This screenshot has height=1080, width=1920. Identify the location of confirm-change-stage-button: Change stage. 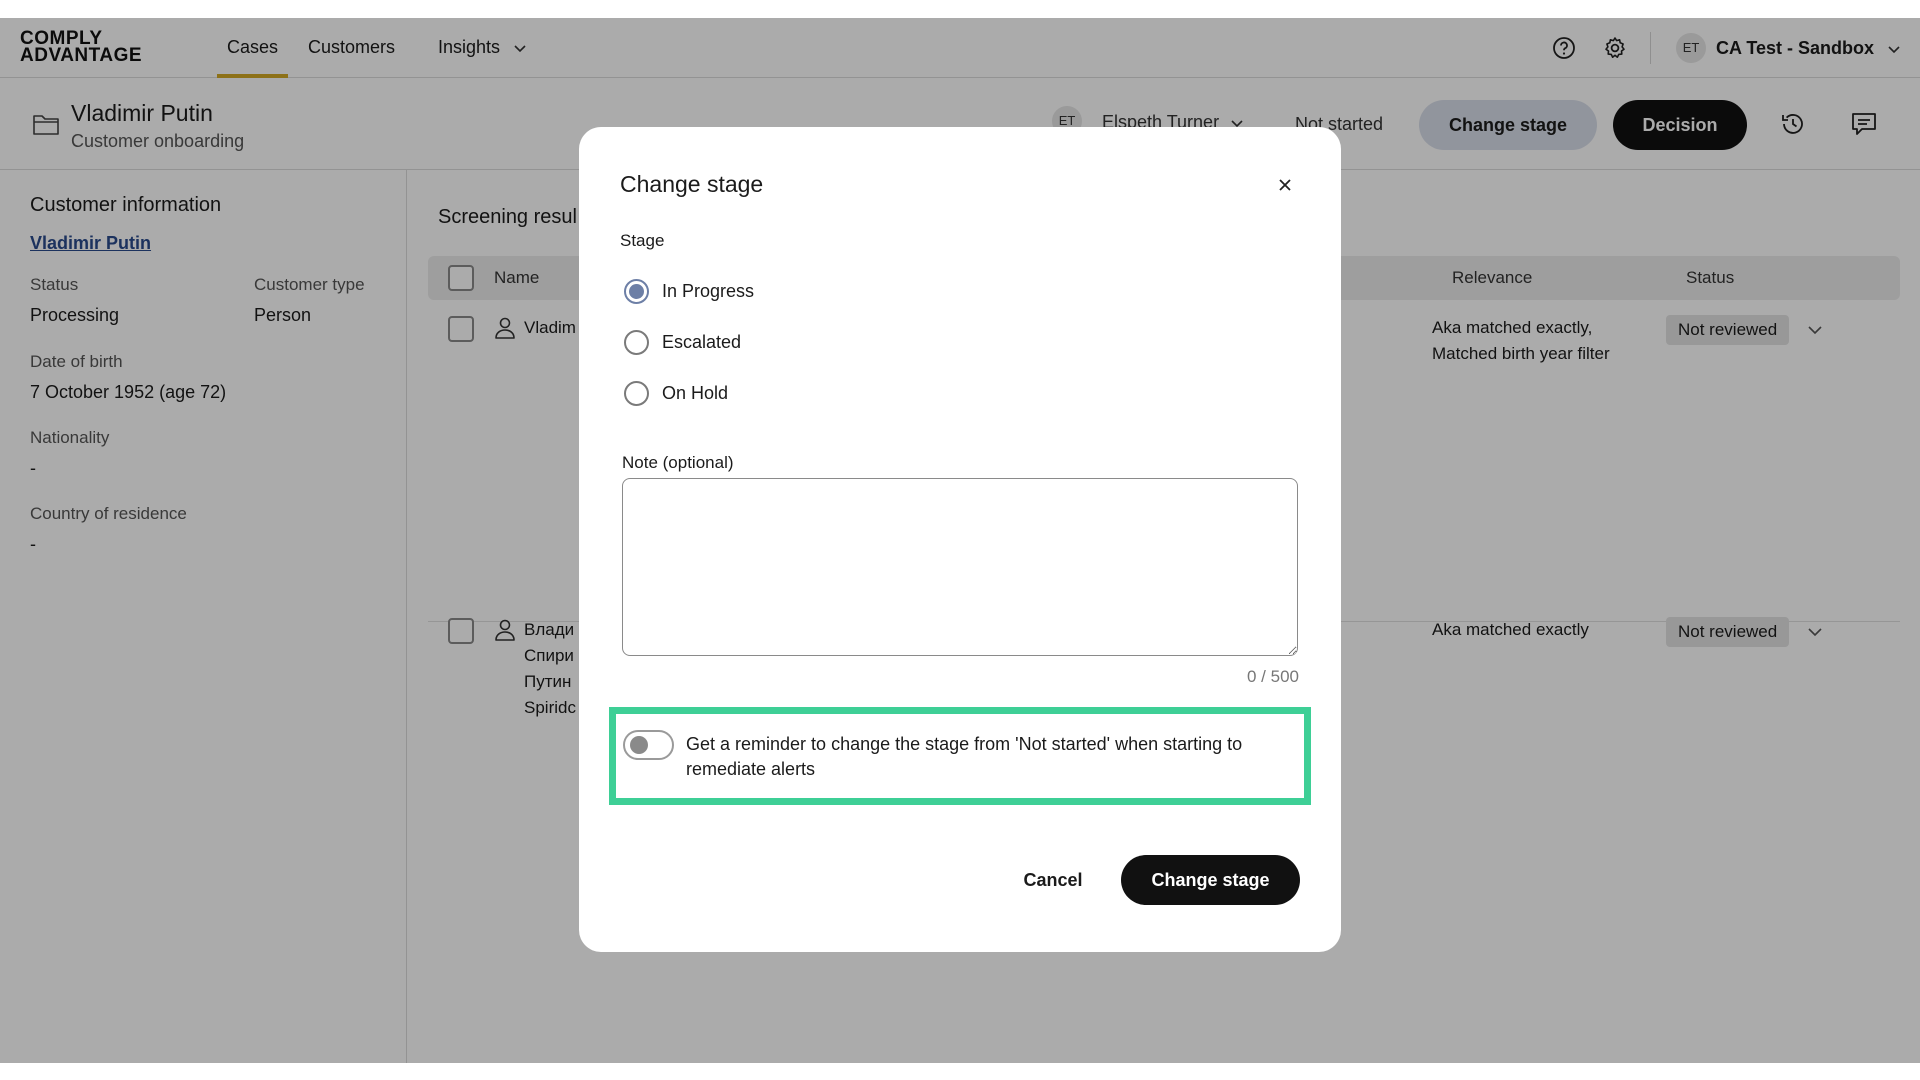
(1210, 880).